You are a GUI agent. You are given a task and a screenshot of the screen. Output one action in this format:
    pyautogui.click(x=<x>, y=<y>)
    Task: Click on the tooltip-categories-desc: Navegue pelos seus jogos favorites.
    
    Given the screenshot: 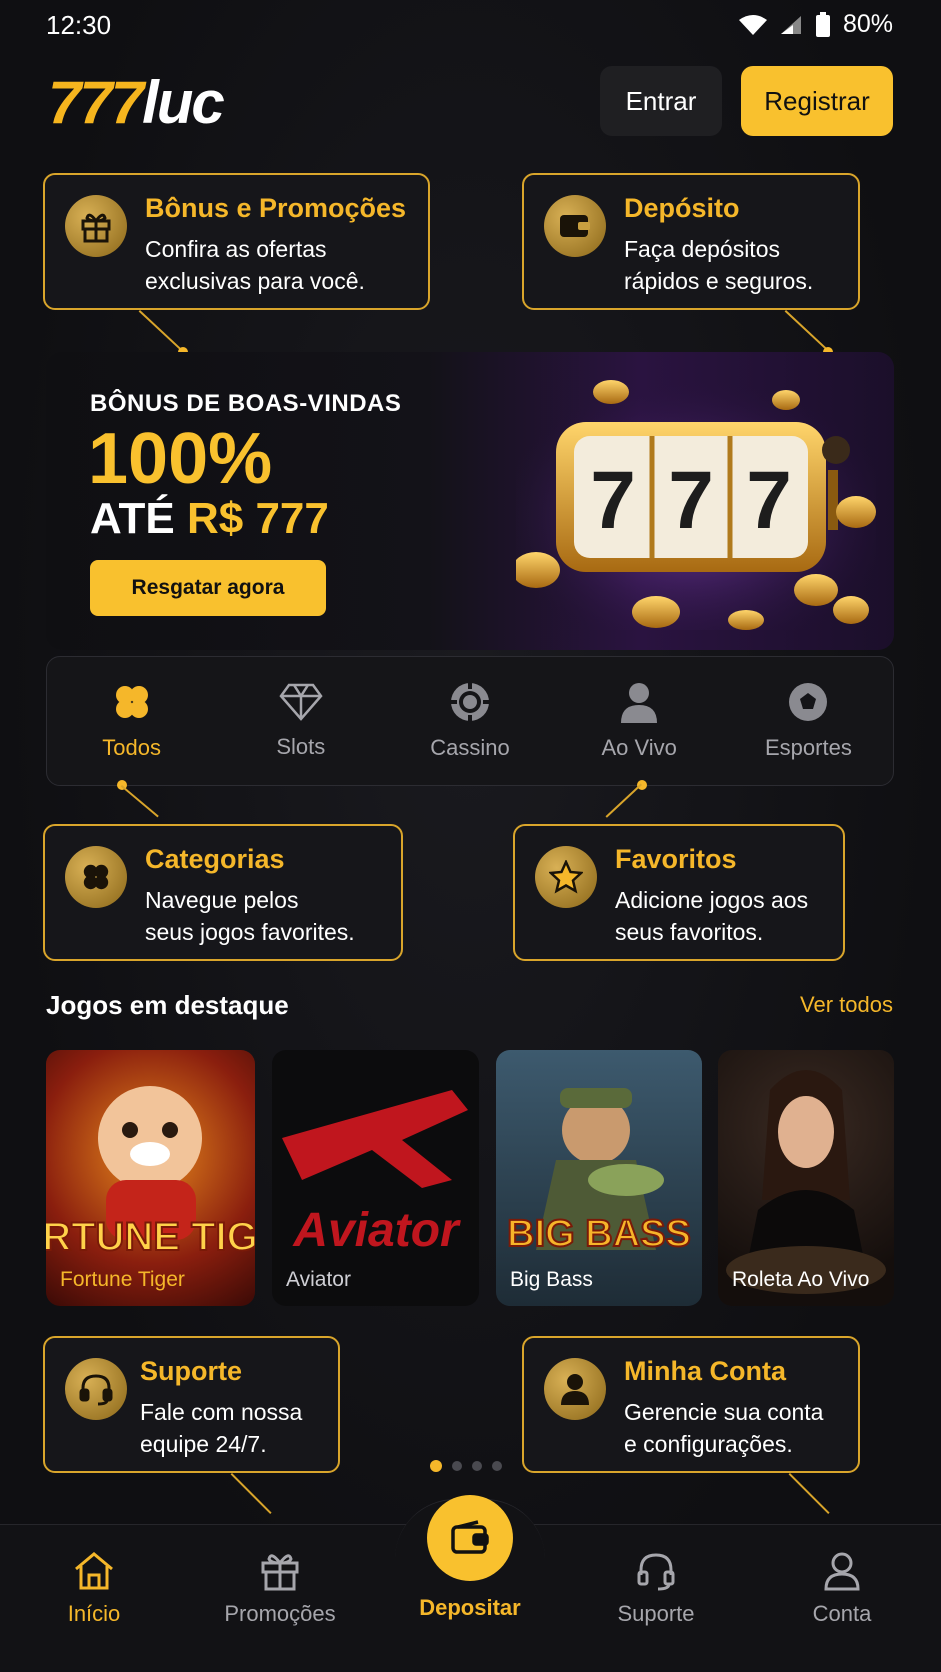 What is the action you would take?
    pyautogui.click(x=250, y=916)
    